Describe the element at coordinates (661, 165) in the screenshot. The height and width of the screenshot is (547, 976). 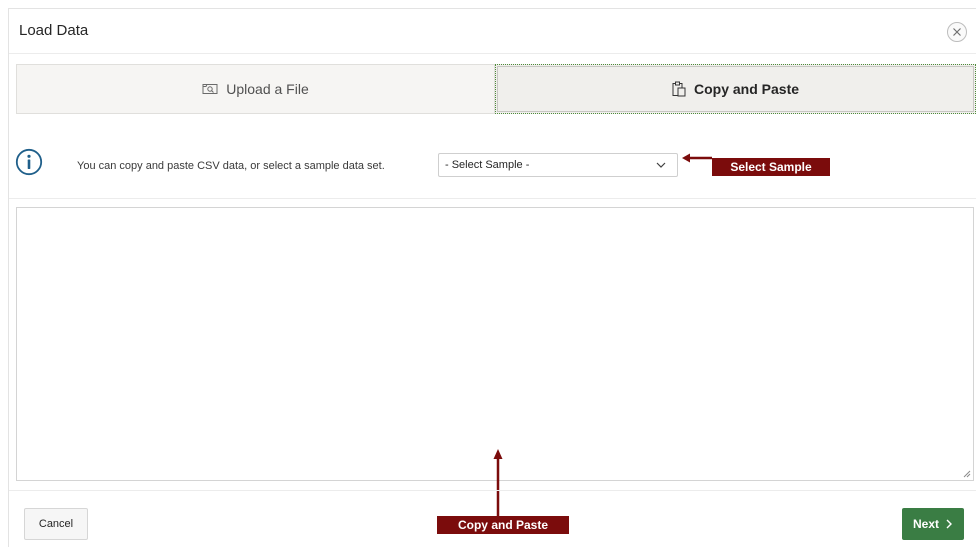
I see `chevron-down-icon` at that location.